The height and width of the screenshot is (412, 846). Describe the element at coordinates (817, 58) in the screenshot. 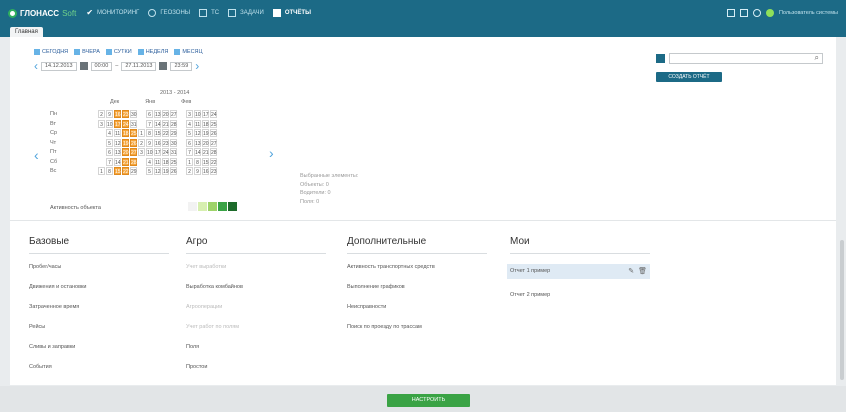

I see `search-icon: ⌕` at that location.